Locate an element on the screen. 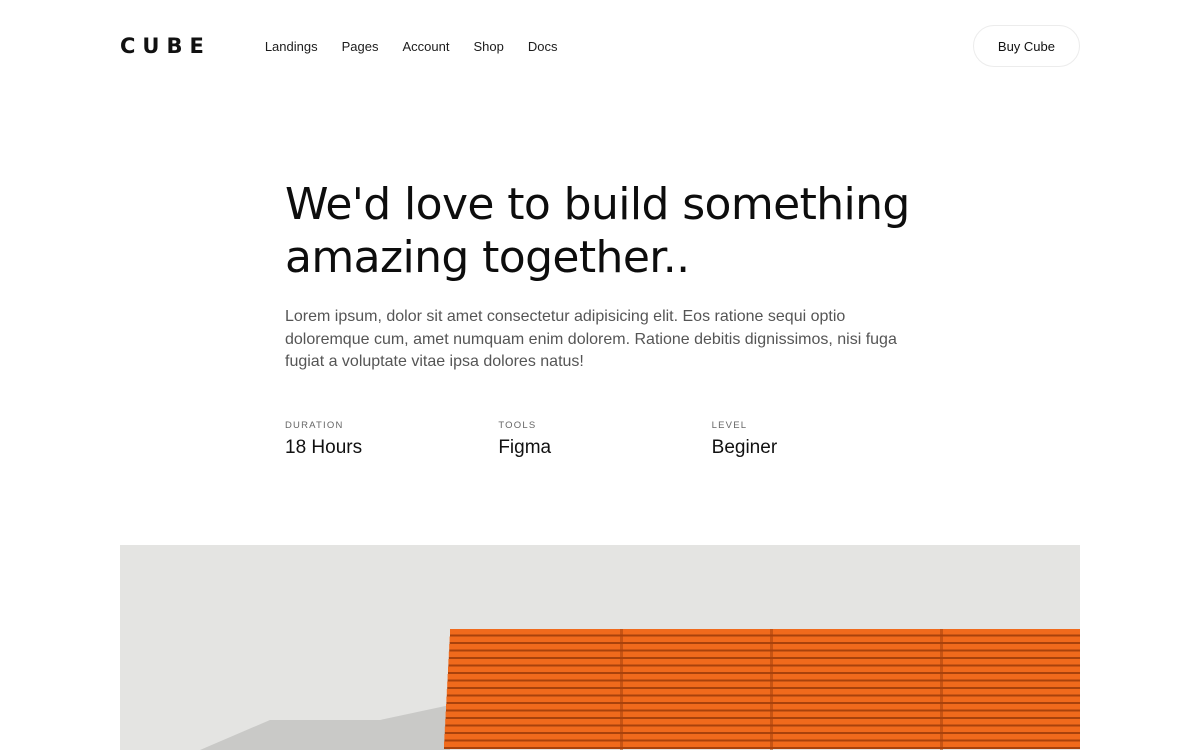  nav-link-pages: Pages is located at coordinates (360, 46).